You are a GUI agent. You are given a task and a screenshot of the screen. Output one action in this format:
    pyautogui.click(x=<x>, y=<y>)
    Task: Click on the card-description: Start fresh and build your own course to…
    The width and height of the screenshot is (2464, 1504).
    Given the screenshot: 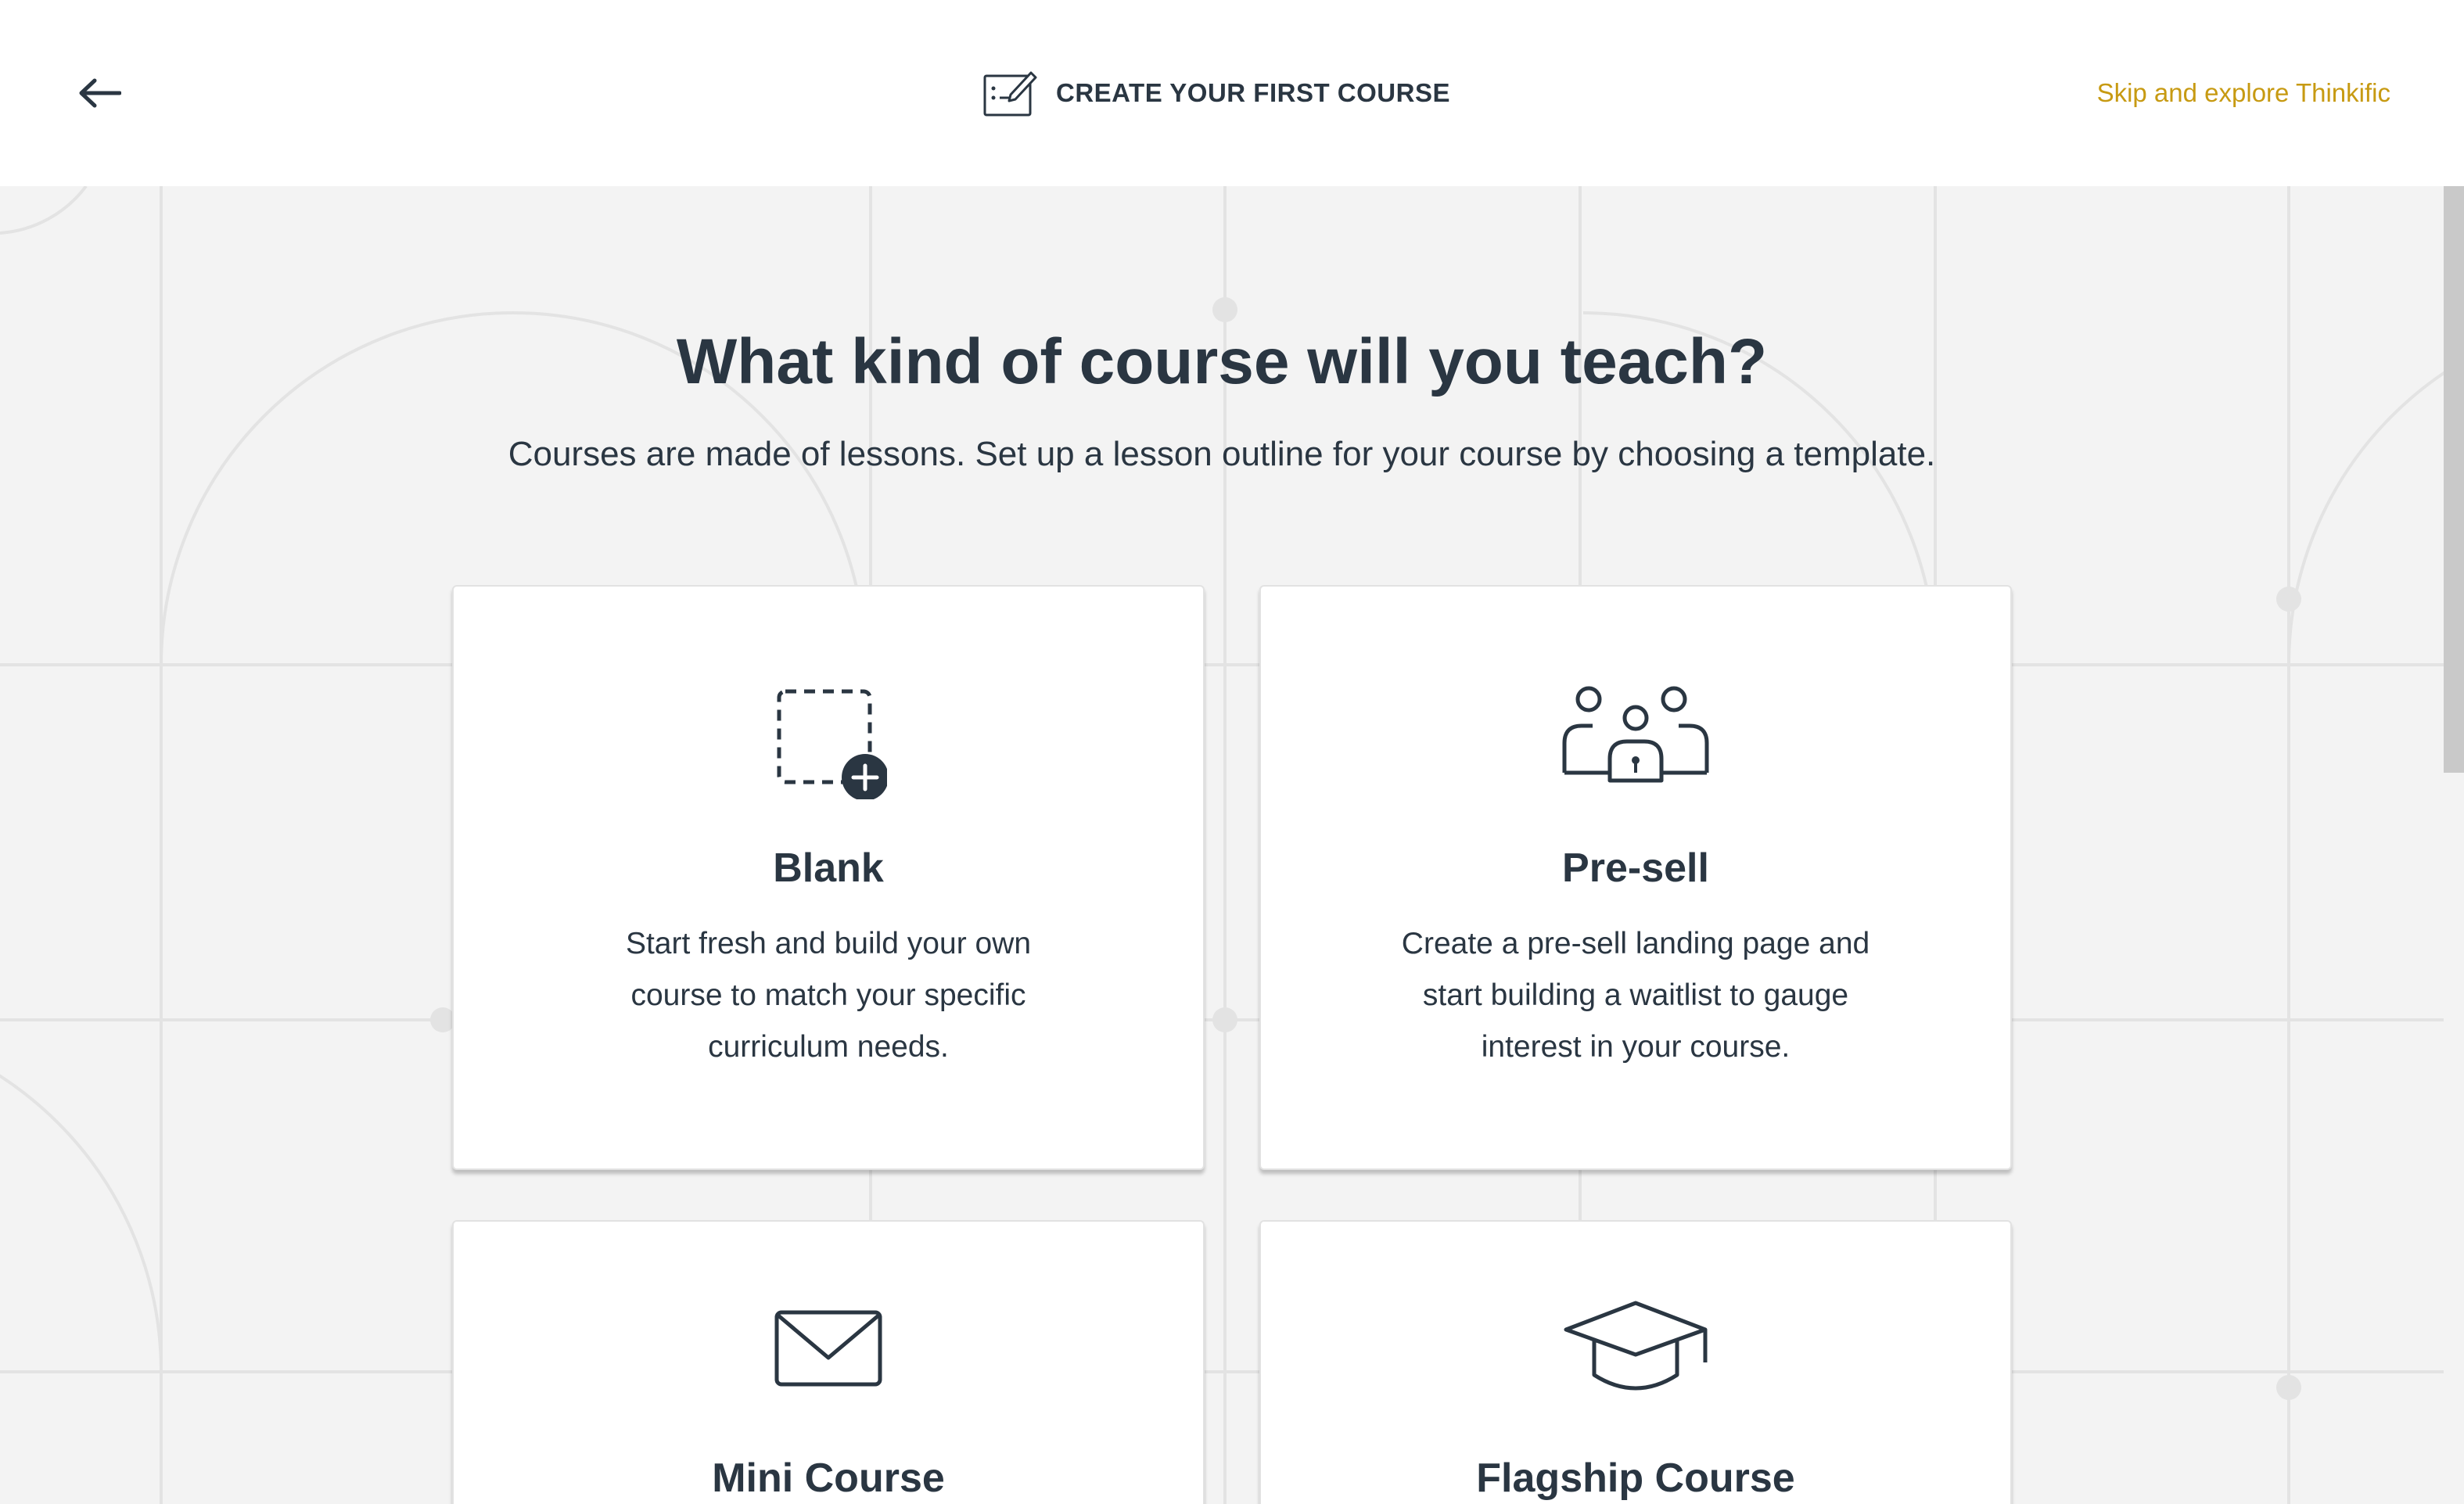 What is the action you would take?
    pyautogui.click(x=828, y=995)
    